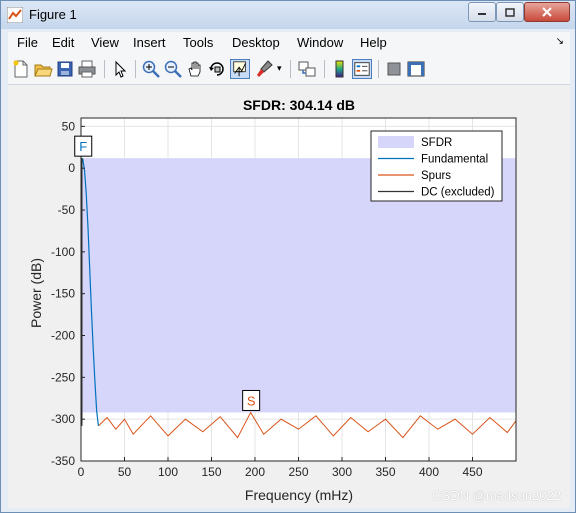 Image resolution: width=576 pixels, height=513 pixels. What do you see at coordinates (298, 472) in the screenshot?
I see `x-tick-label: 250` at bounding box center [298, 472].